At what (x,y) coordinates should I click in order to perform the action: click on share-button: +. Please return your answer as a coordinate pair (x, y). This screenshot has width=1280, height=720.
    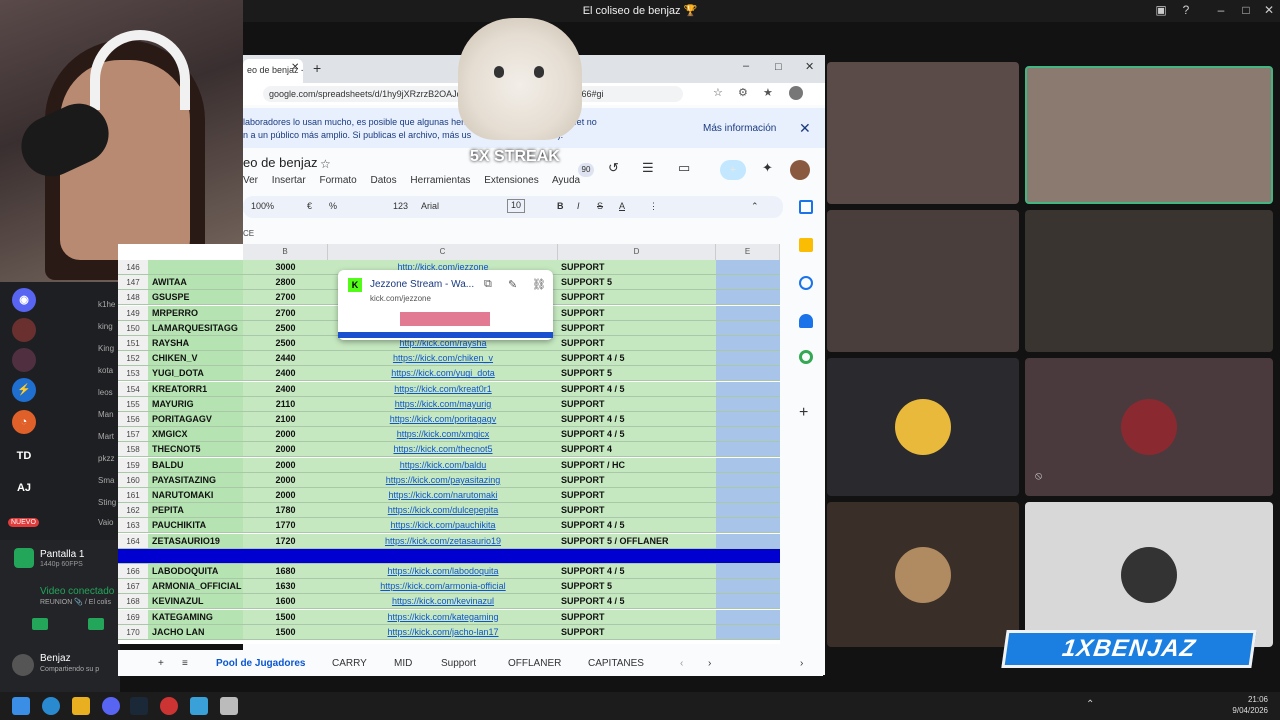
    Looking at the image, I should click on (733, 170).